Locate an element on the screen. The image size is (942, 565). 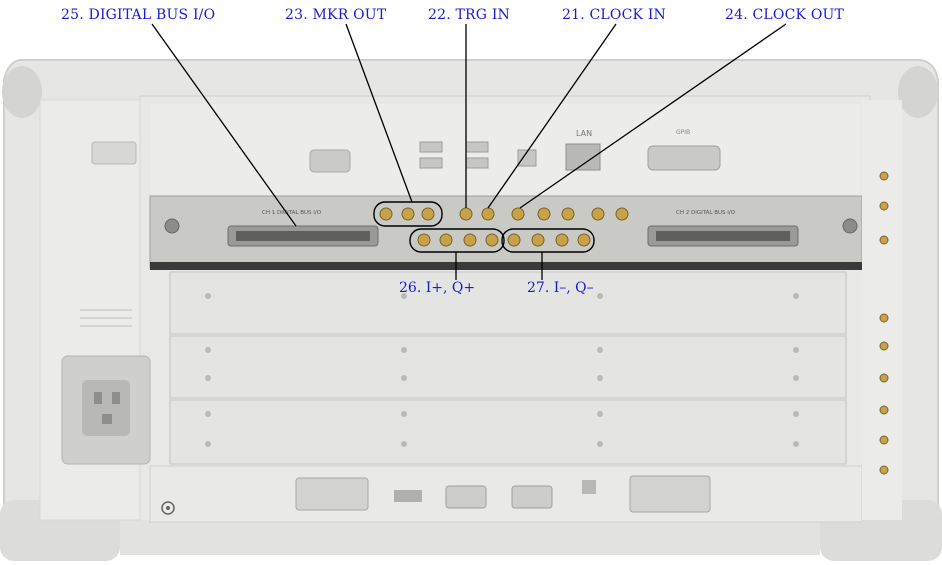
callout-i-plus-q-plus: 26. I+, Q+ is located at coordinates (437, 288).